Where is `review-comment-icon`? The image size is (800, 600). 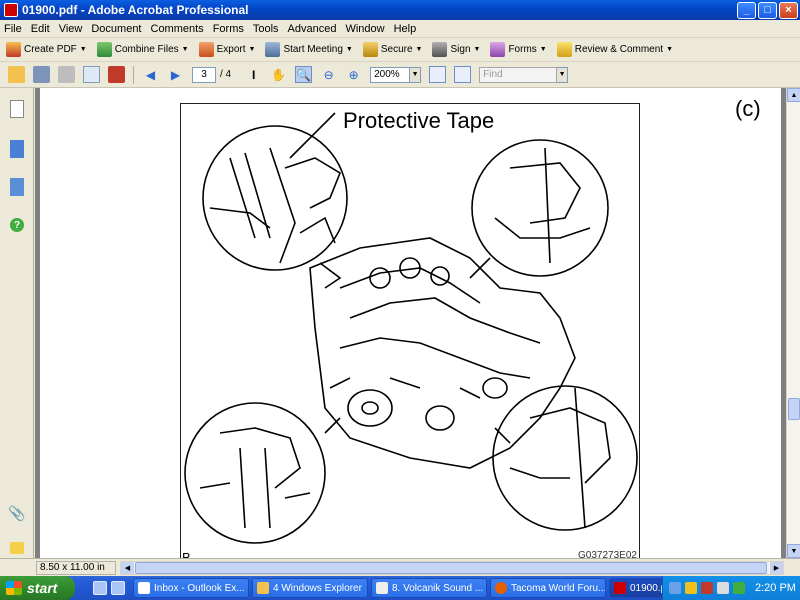
review-comment-icon is located at coordinates (564, 49).